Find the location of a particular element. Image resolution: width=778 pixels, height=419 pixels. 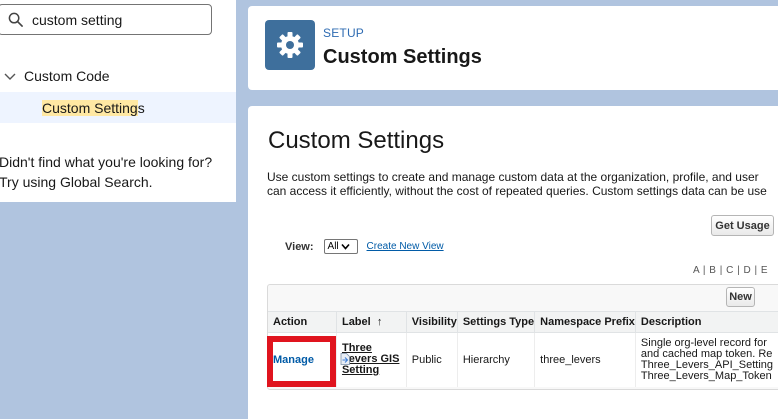

column-header-namespace-prefix: Namespace Prefix is located at coordinates (585, 322).